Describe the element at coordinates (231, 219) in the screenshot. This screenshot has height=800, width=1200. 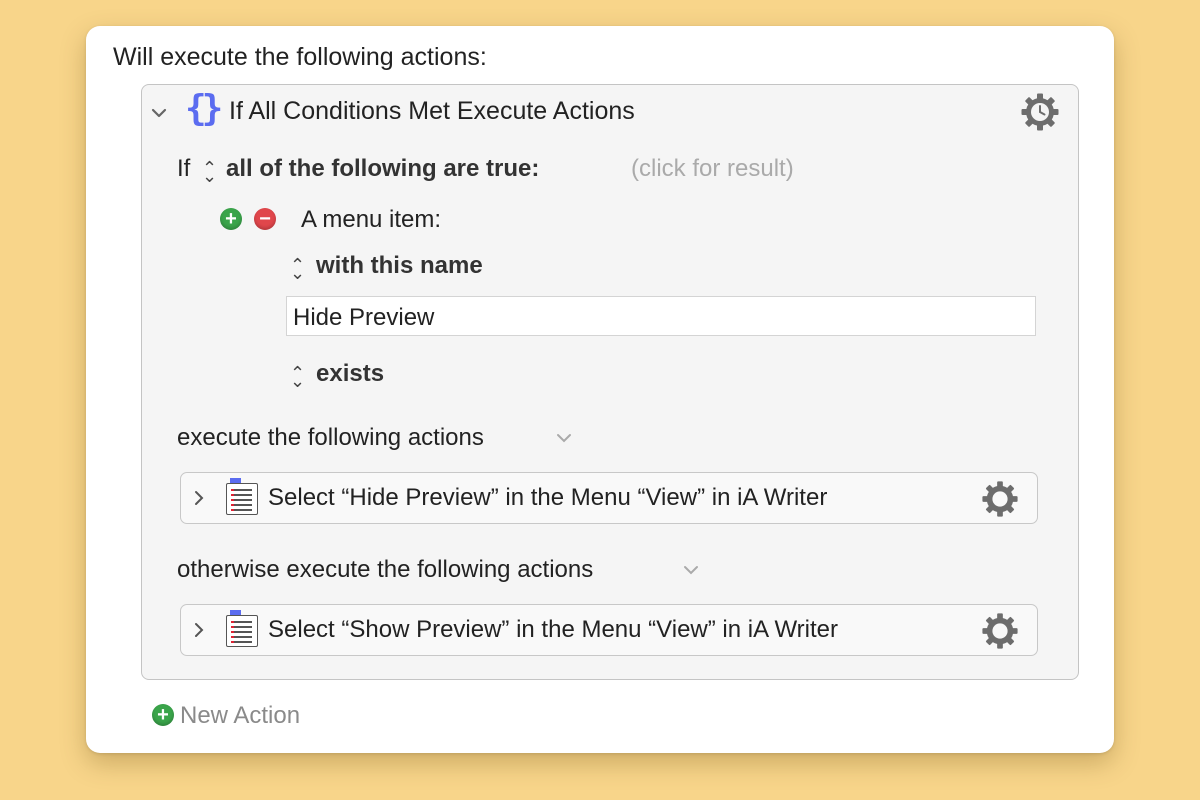
I see `add-condition-button: +` at that location.